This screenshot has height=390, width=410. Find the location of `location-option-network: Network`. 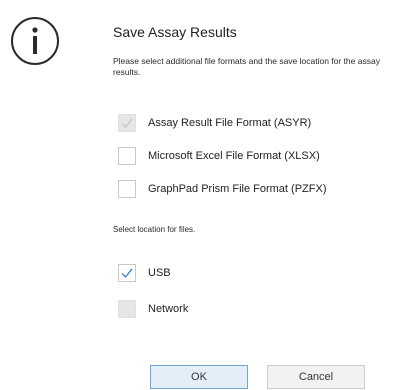

location-option-network: Network is located at coordinates (153, 309).